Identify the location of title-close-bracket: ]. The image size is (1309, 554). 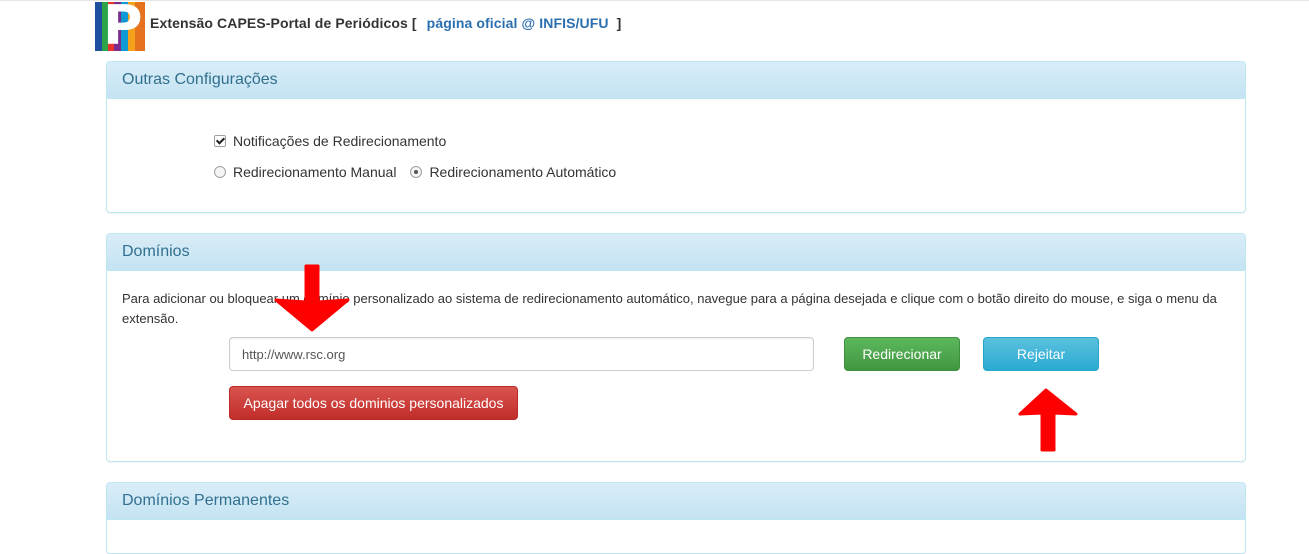
(619, 22).